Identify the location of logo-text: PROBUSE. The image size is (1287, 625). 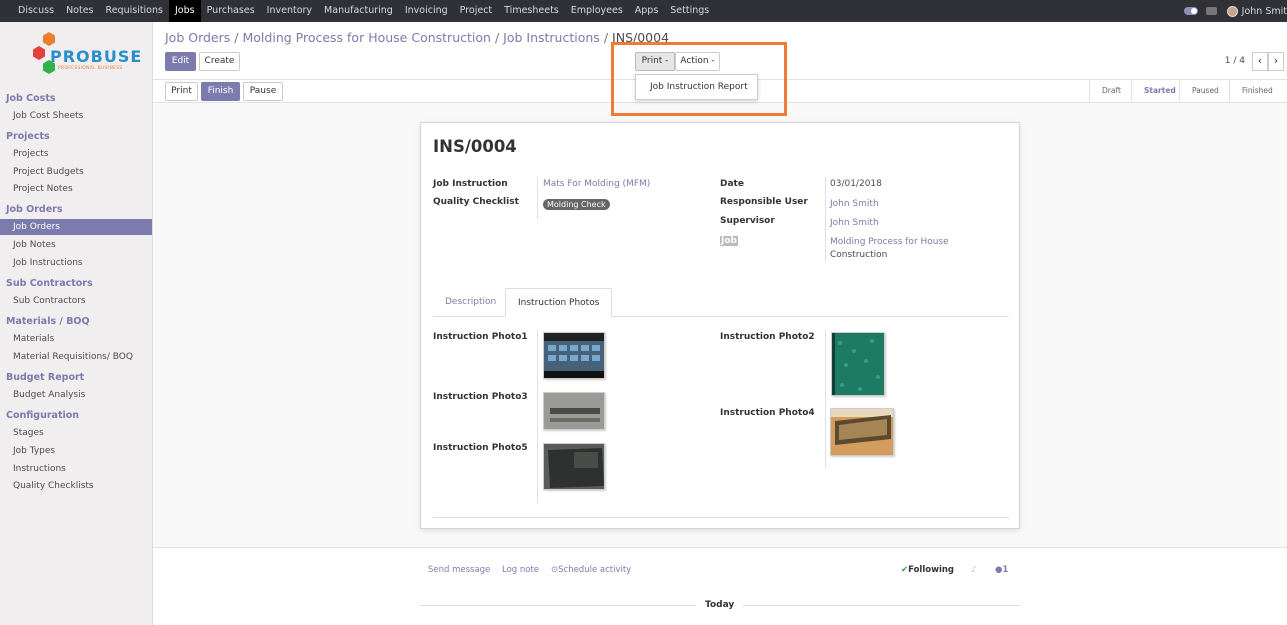
(96, 56).